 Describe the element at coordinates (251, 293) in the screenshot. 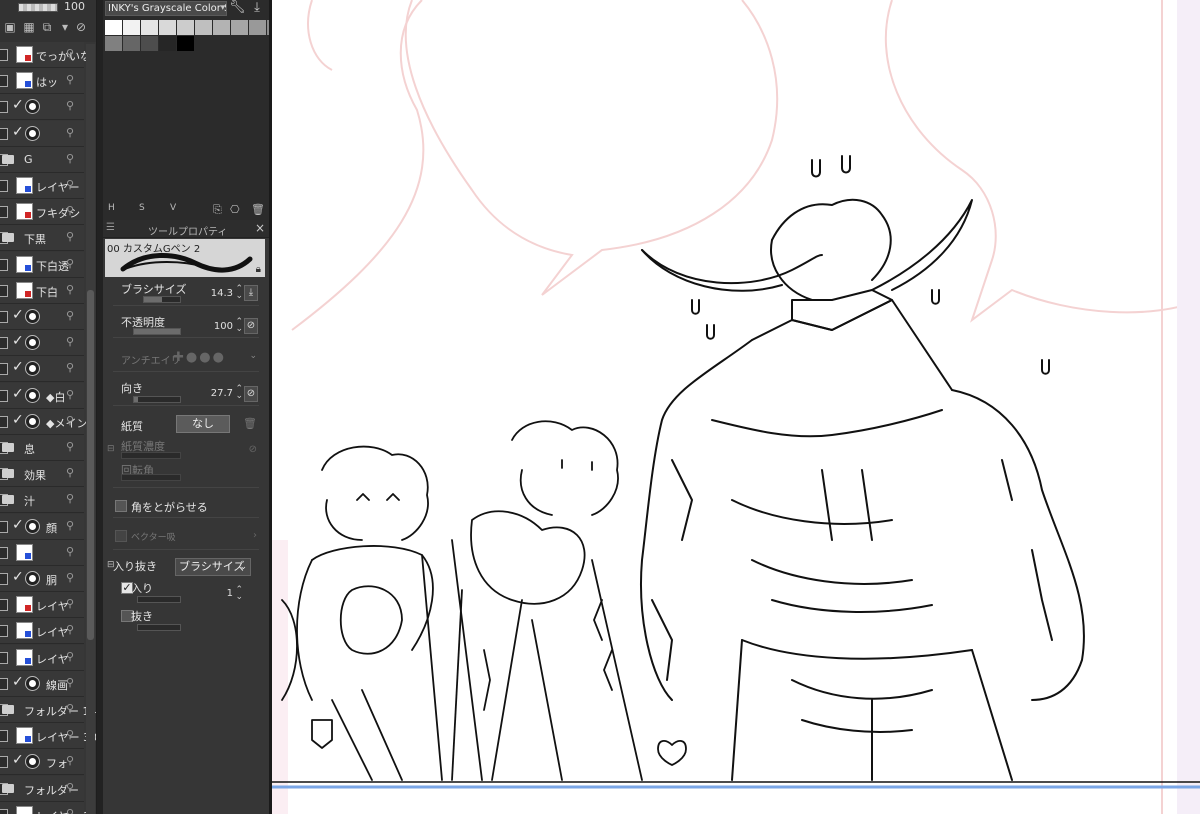

I see `pressure-icon: ⤓` at that location.